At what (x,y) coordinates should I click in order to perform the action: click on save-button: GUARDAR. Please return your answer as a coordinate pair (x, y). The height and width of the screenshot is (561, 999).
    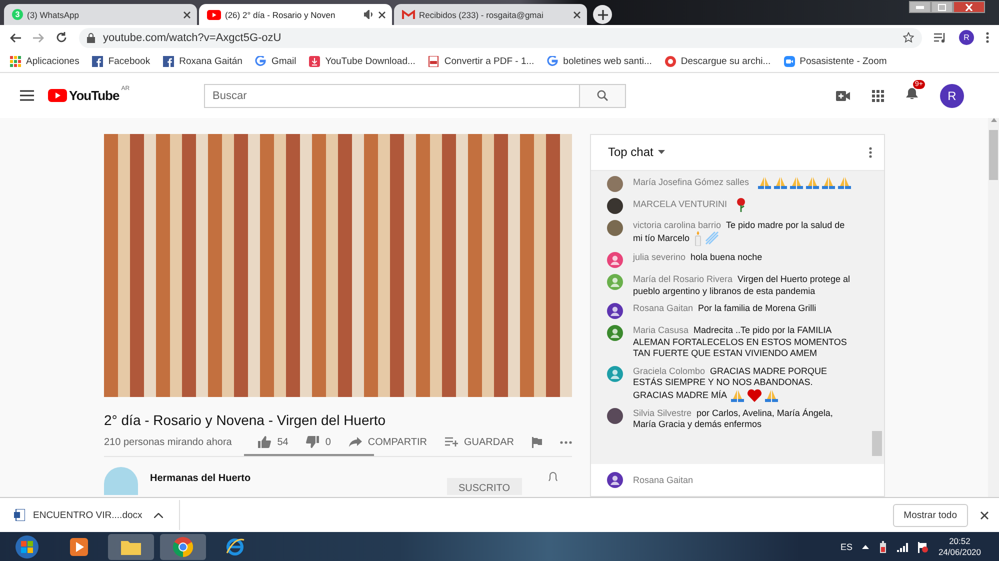
    Looking at the image, I should click on (479, 442).